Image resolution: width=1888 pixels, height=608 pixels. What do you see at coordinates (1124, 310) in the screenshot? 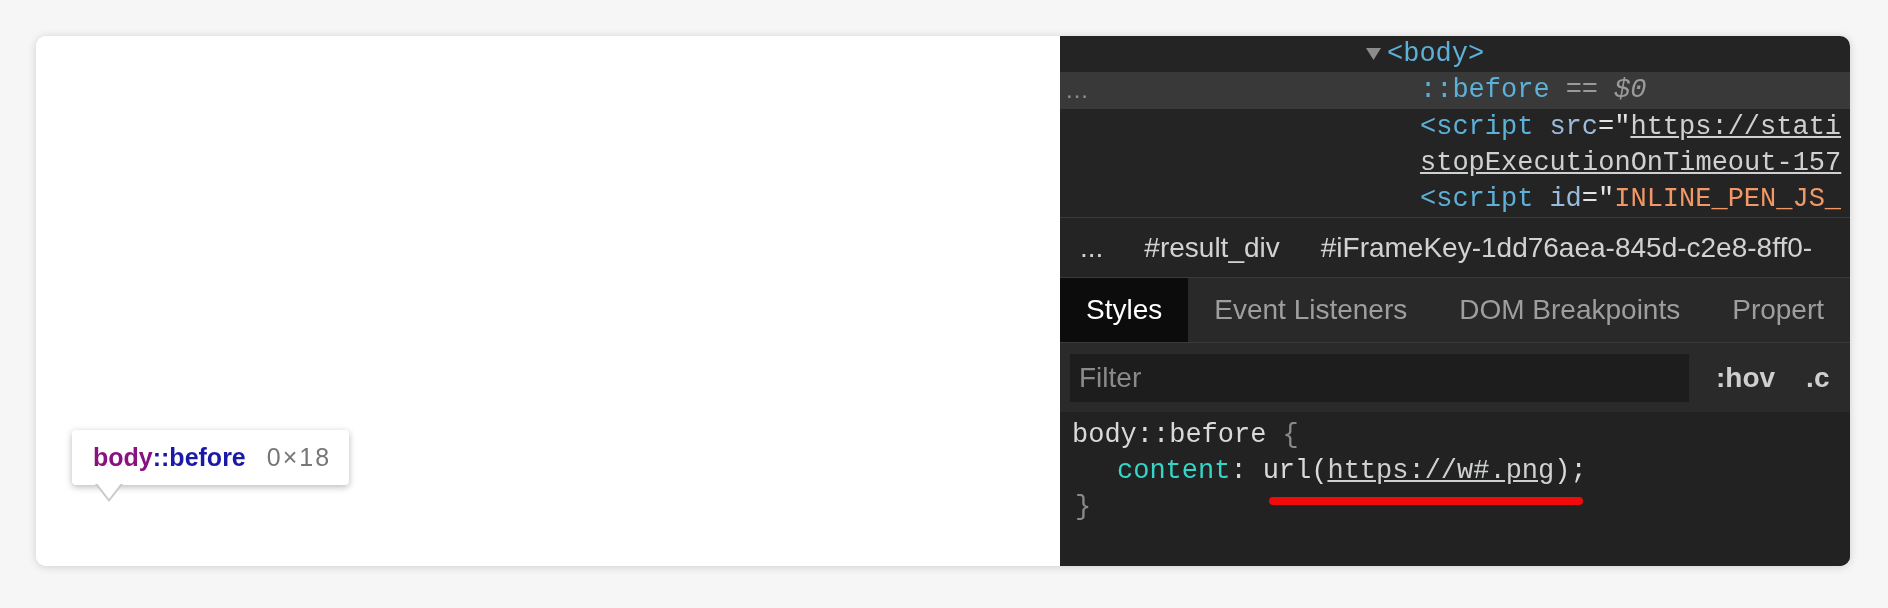
I see `panel-tab: Styles` at bounding box center [1124, 310].